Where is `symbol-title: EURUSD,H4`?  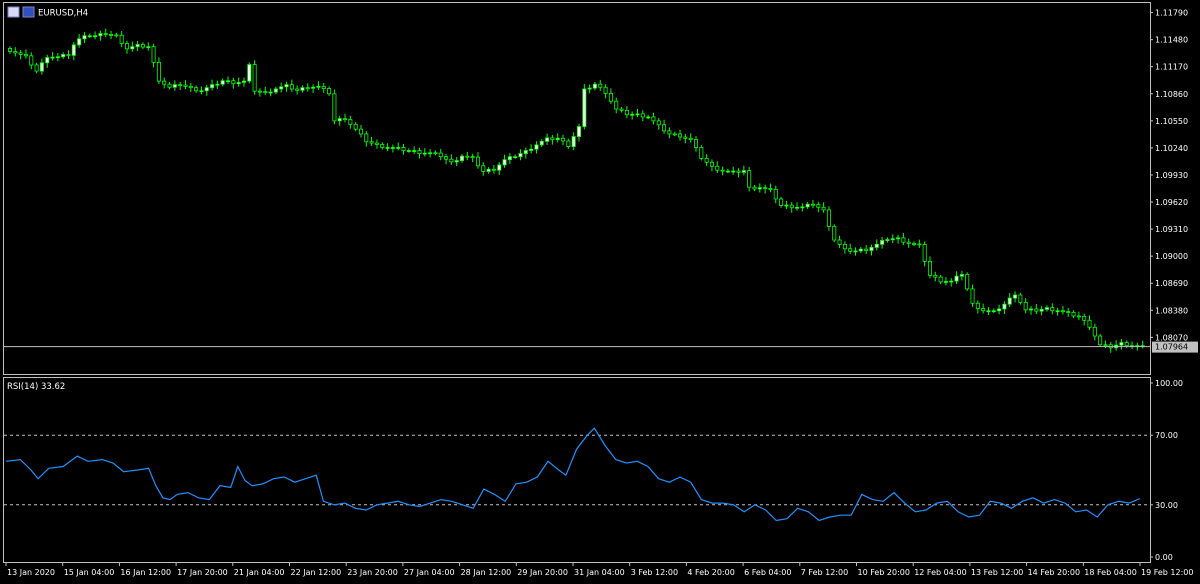
symbol-title: EURUSD,H4 is located at coordinates (63, 14).